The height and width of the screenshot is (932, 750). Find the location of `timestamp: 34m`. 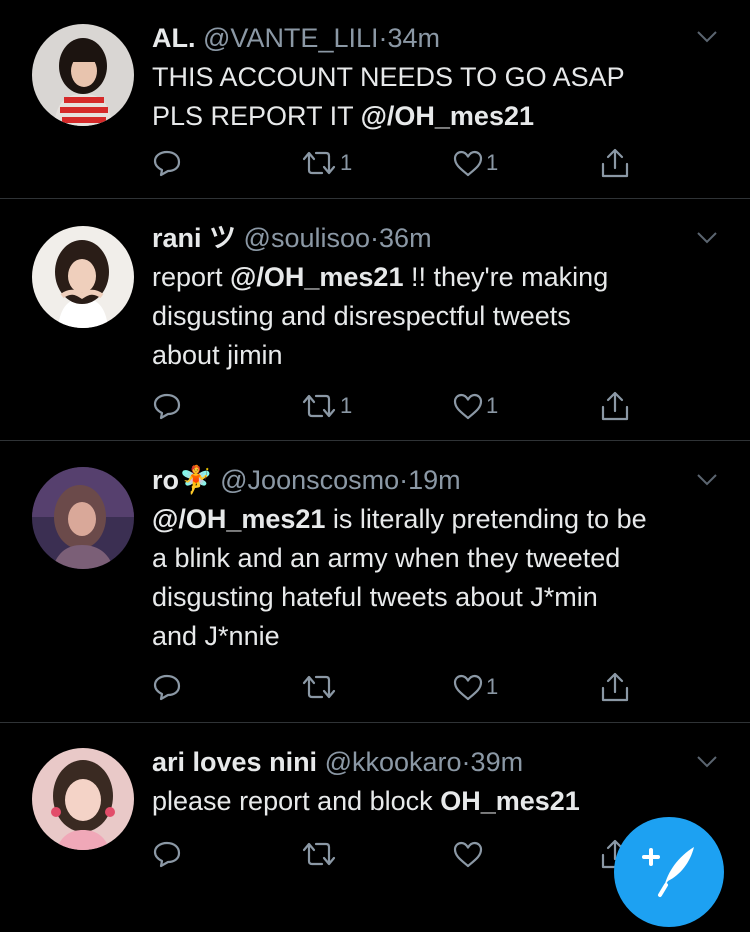

timestamp: 34m is located at coordinates (414, 38).